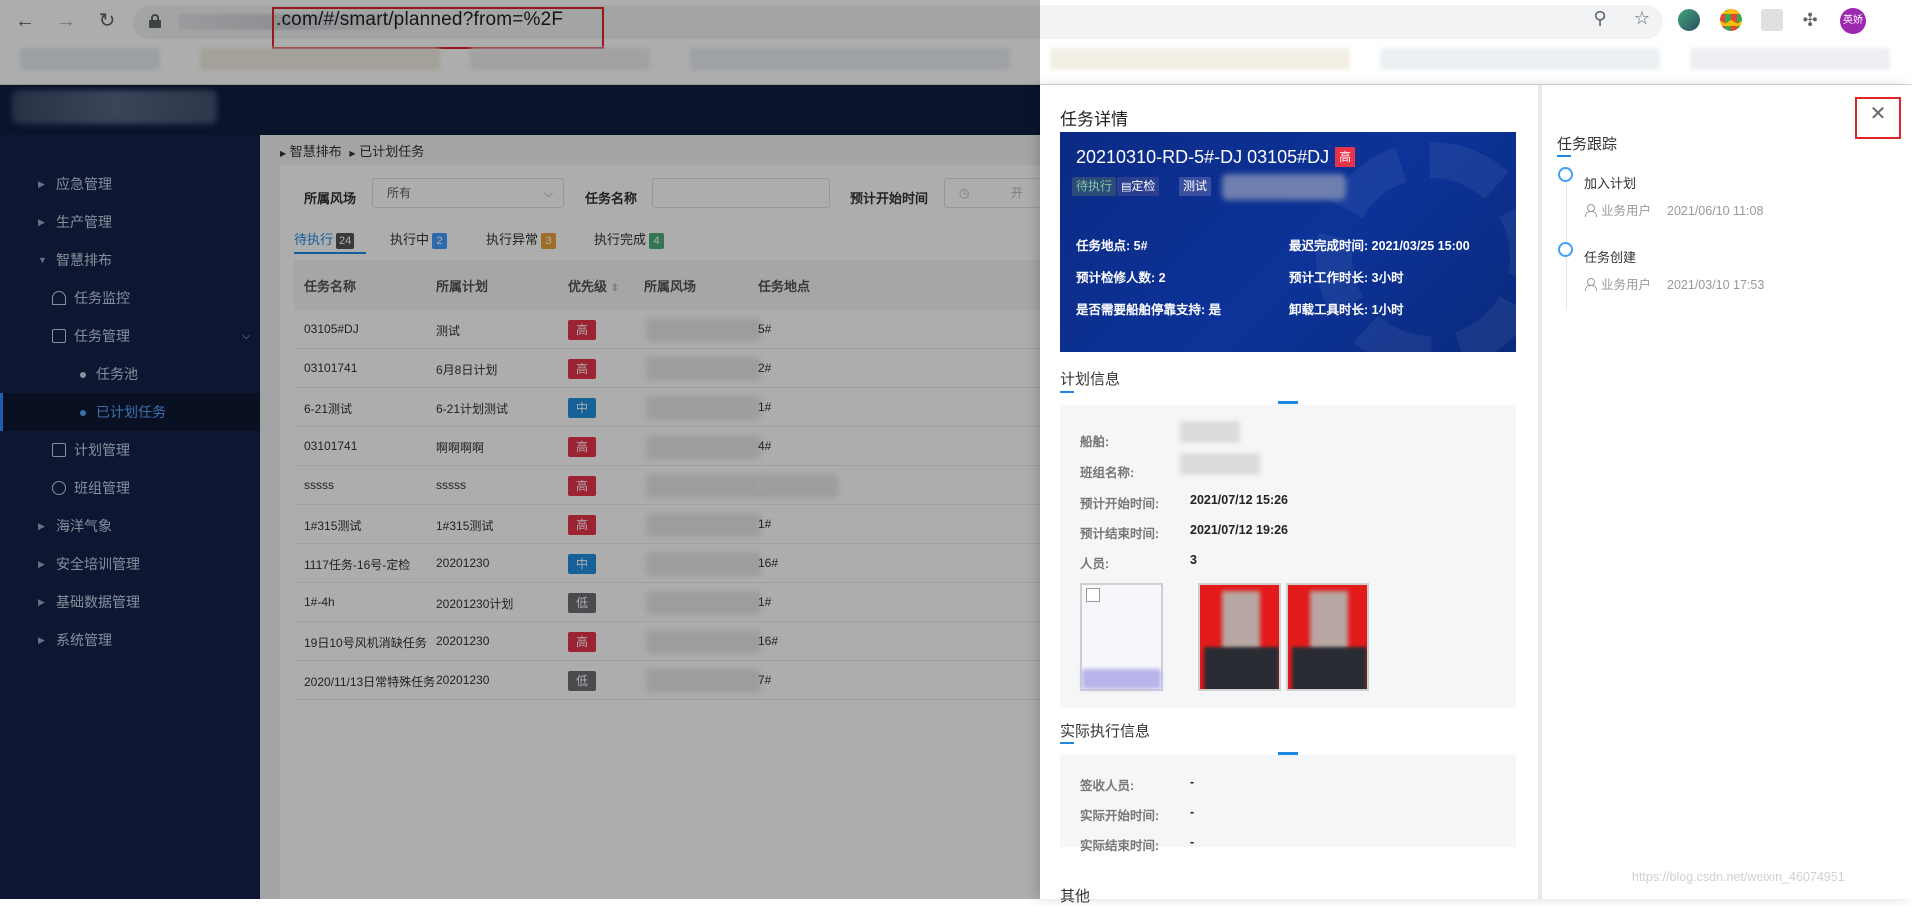  Describe the element at coordinates (130, 184) in the screenshot. I see `sidebar-item-emergency: ▶ 应急管理` at that location.